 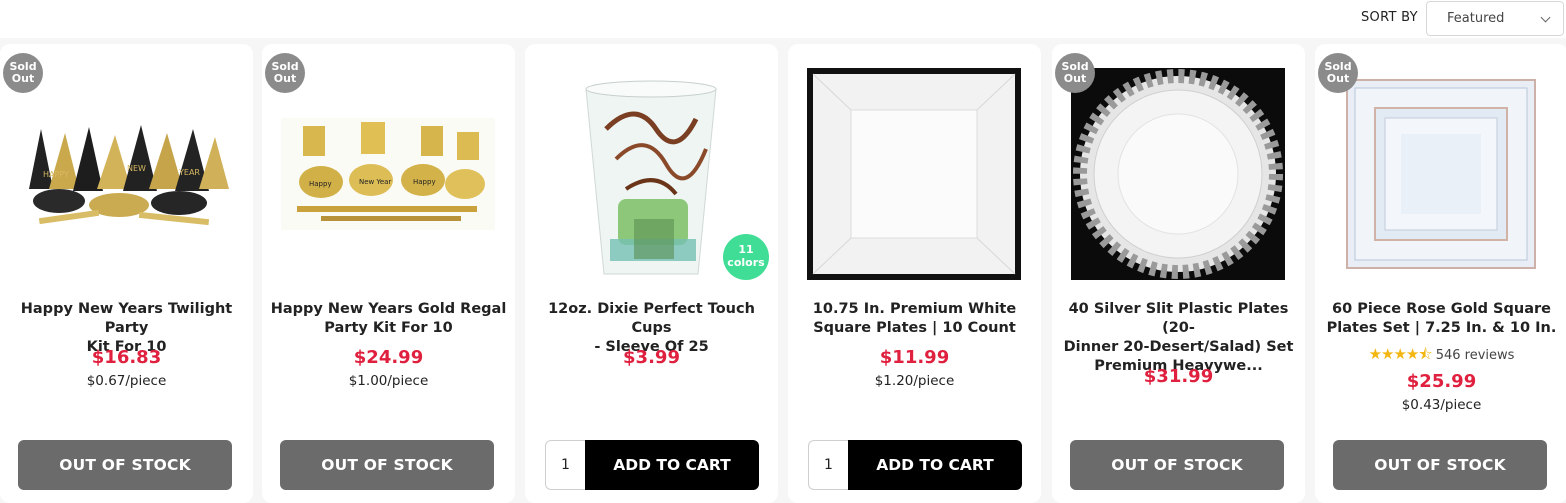 I want to click on product-price: $31.99, so click(x=1178, y=376).